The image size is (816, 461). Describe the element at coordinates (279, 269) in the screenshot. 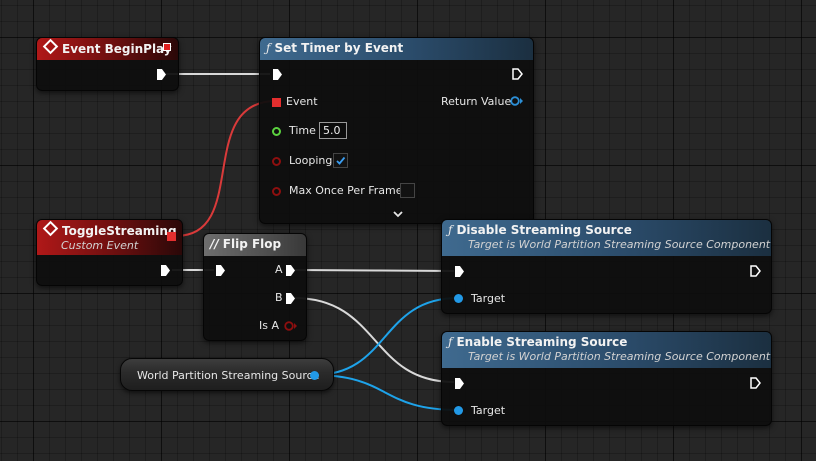

I see `a-pin-label: A` at that location.